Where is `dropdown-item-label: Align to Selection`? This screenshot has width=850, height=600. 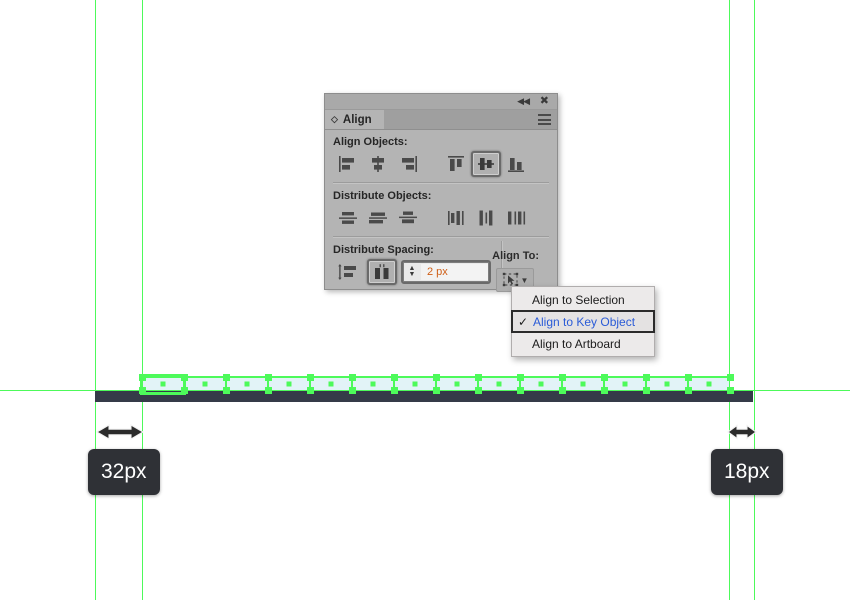
dropdown-item-label: Align to Selection is located at coordinates (578, 299).